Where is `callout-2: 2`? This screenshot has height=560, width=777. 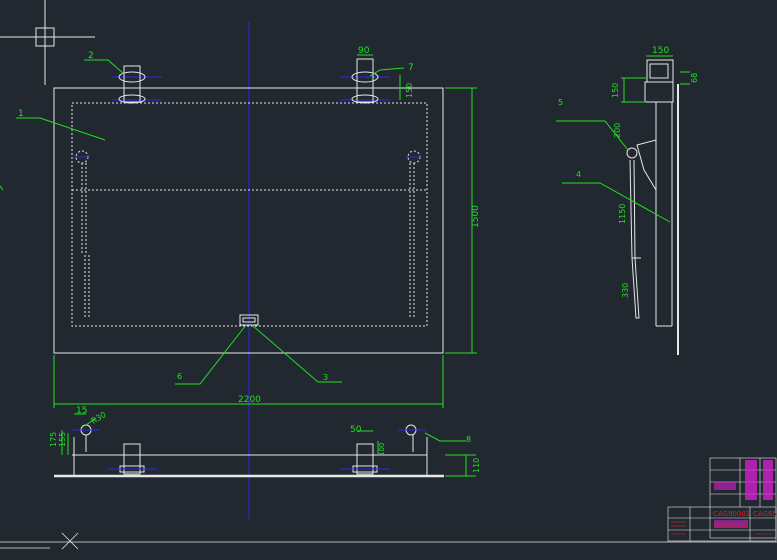 callout-2: 2 is located at coordinates (91, 56).